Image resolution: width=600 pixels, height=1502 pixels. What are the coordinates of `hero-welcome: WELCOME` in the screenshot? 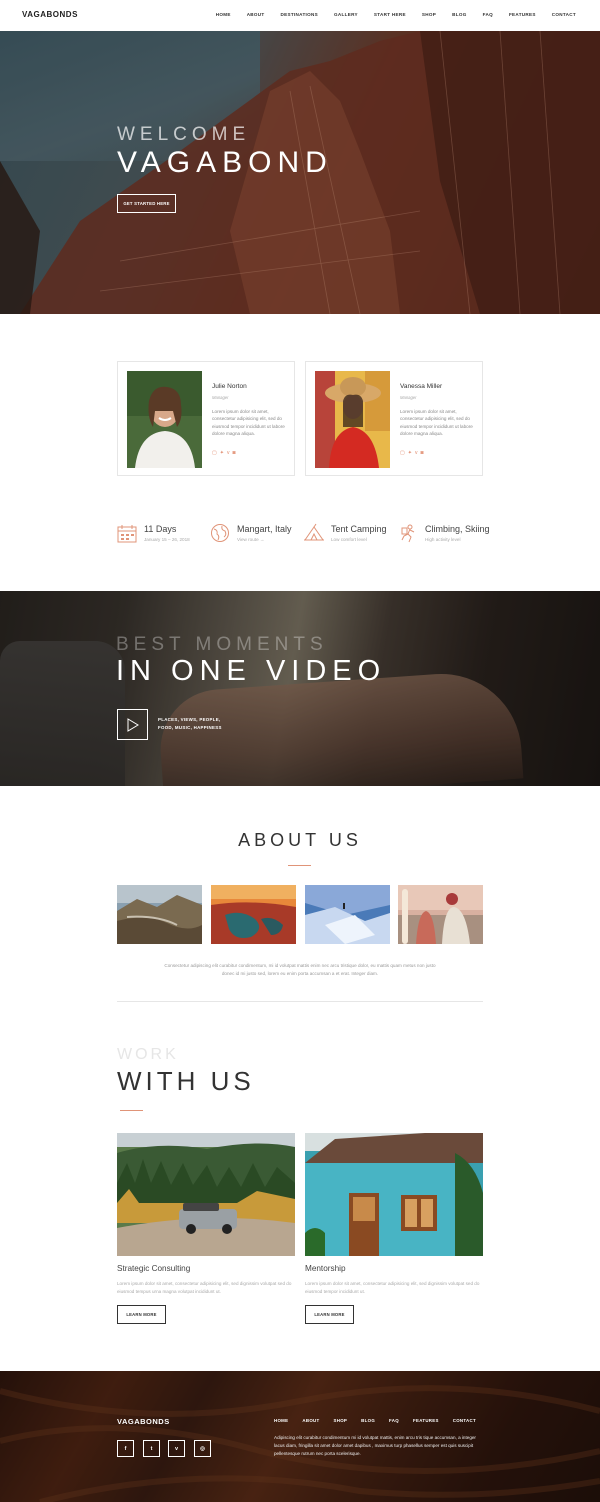 It's located at (184, 134).